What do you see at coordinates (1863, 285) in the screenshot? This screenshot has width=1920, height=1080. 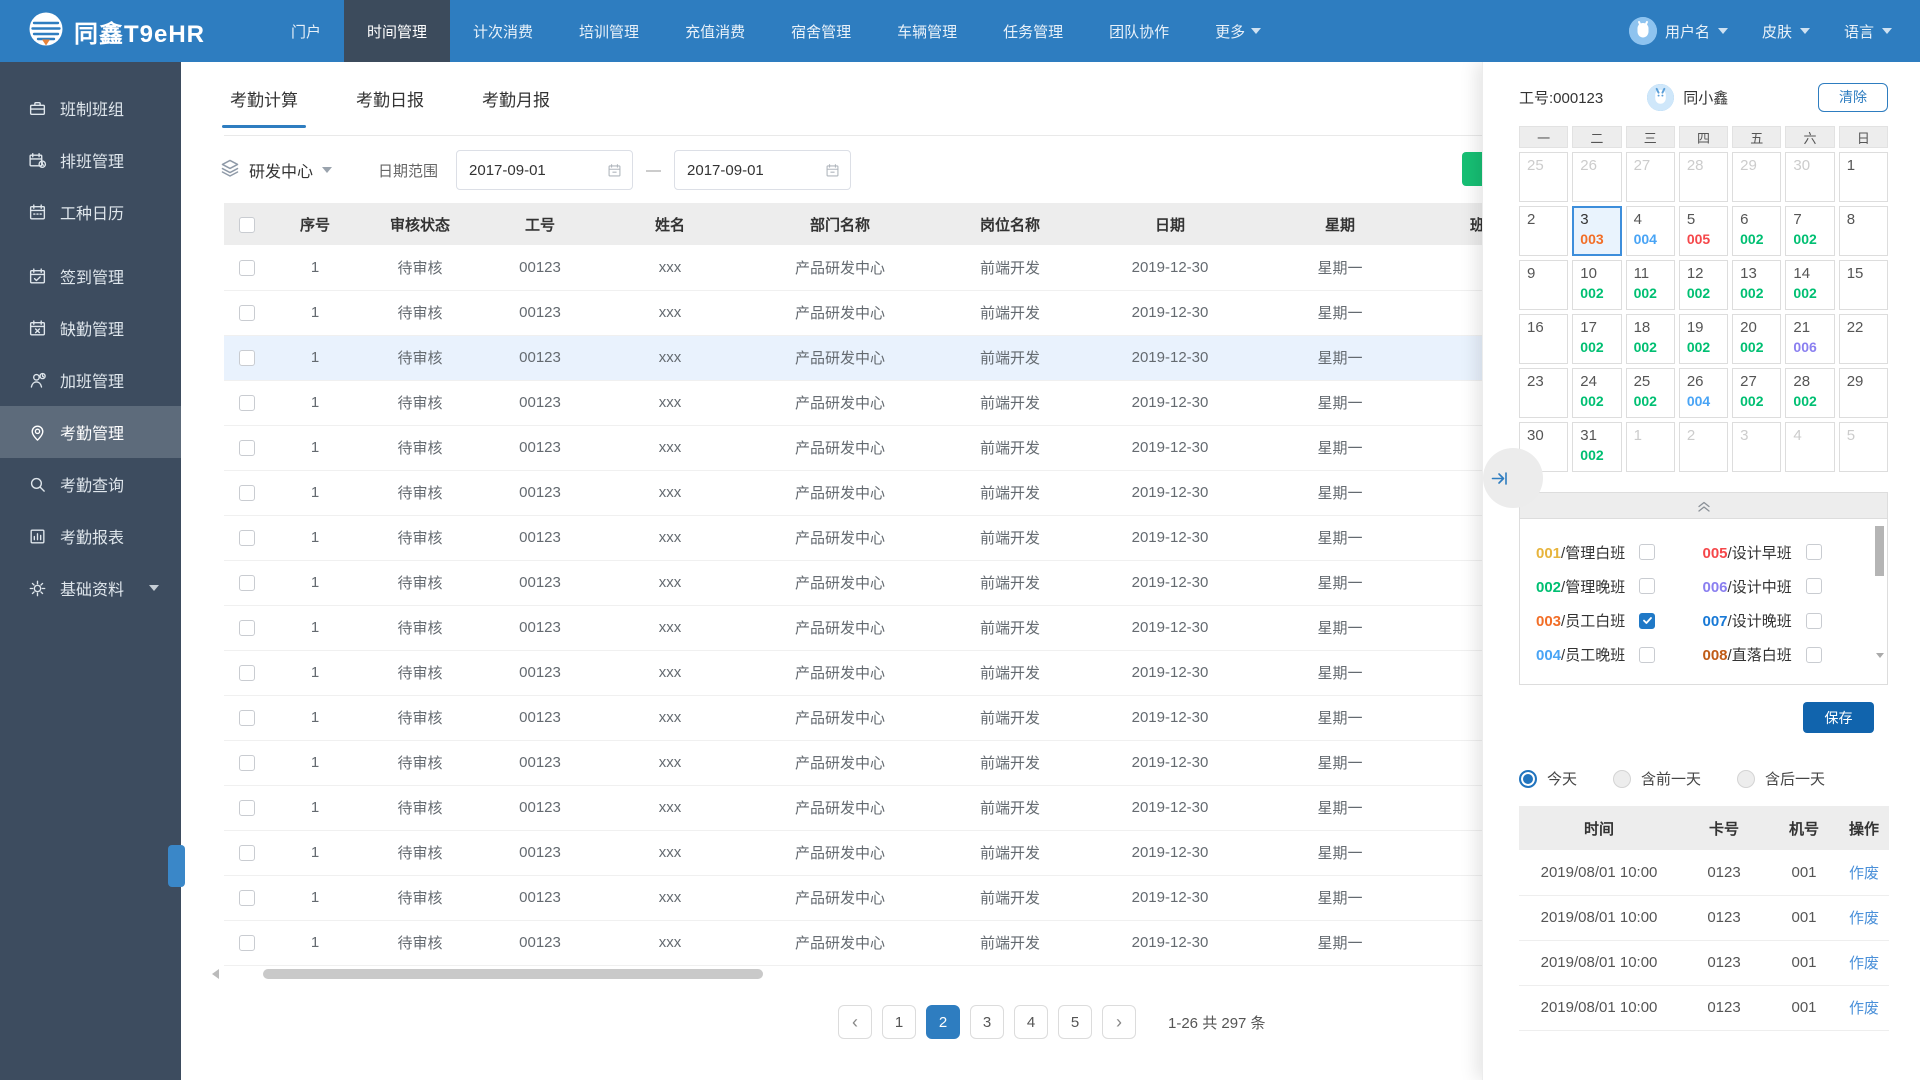 I see `calendar-day: 15` at bounding box center [1863, 285].